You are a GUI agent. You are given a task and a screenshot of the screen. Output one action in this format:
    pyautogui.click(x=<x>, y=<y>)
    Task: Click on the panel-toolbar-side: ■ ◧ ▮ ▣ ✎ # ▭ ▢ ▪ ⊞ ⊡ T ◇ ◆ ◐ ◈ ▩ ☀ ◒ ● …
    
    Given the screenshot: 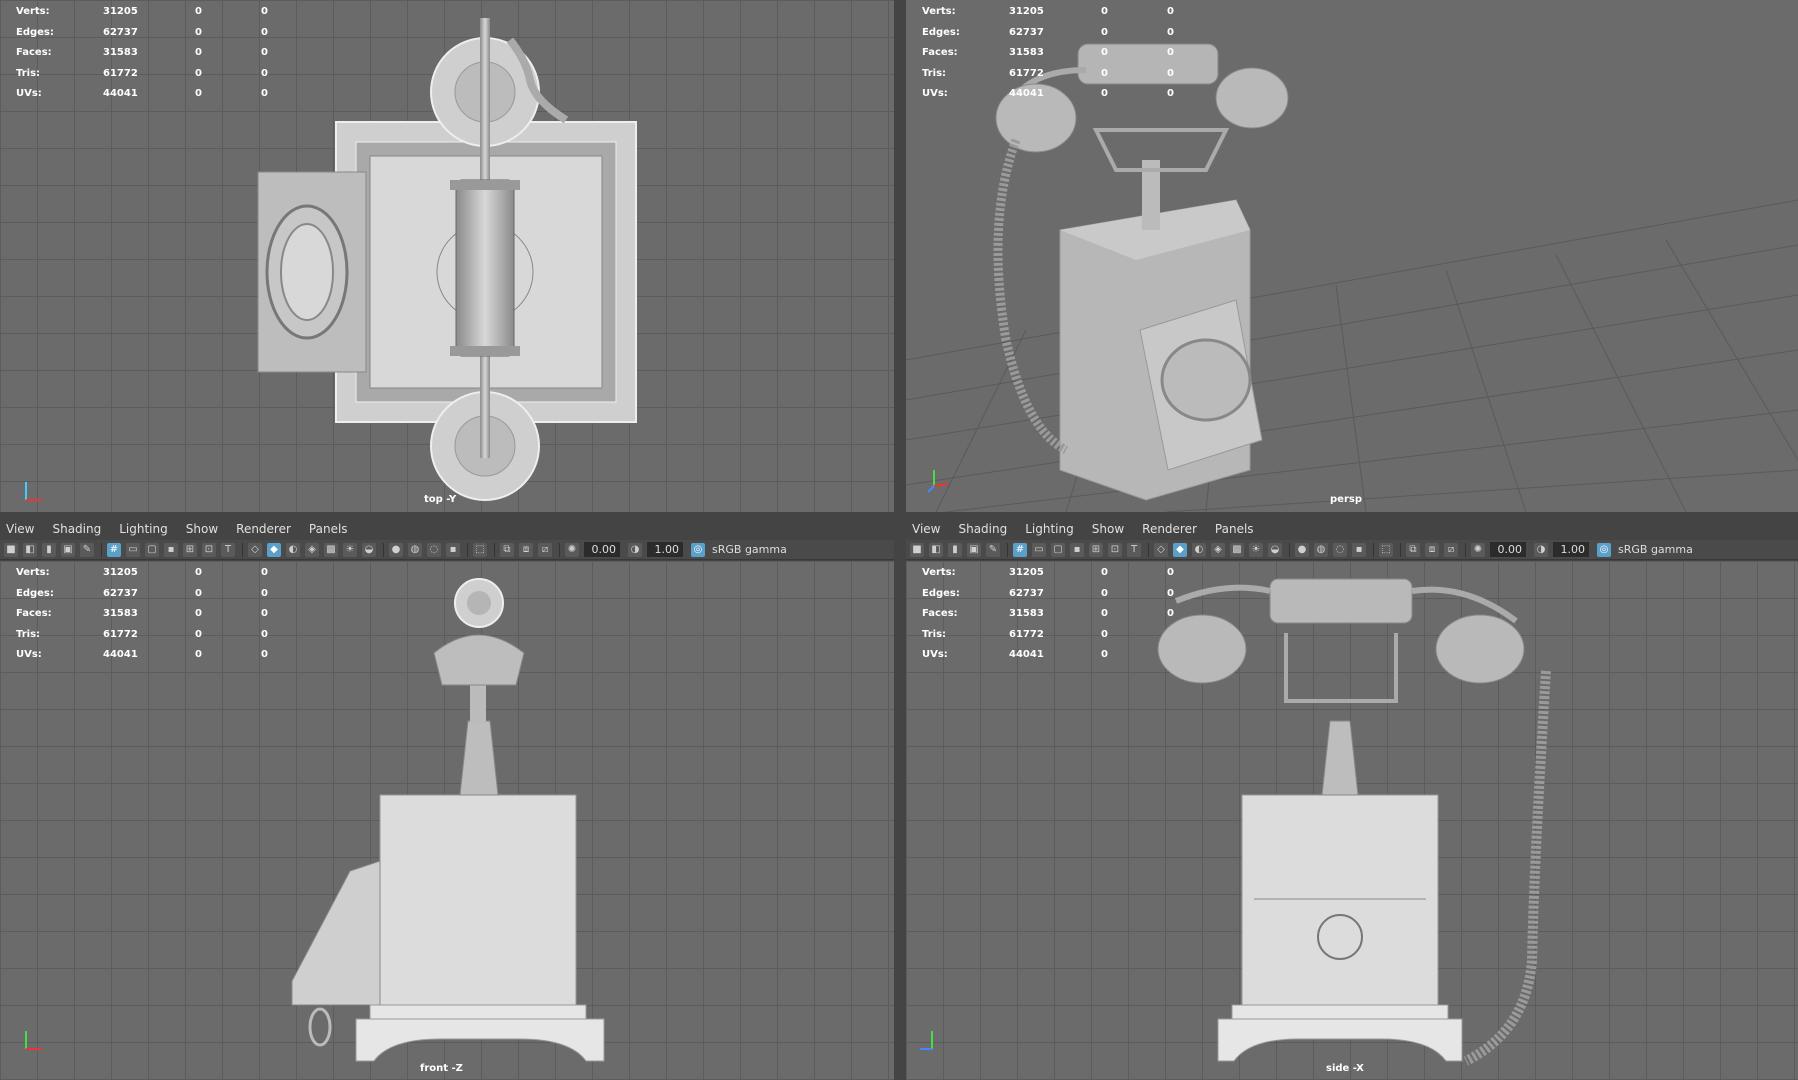 What is the action you would take?
    pyautogui.click(x=1352, y=550)
    